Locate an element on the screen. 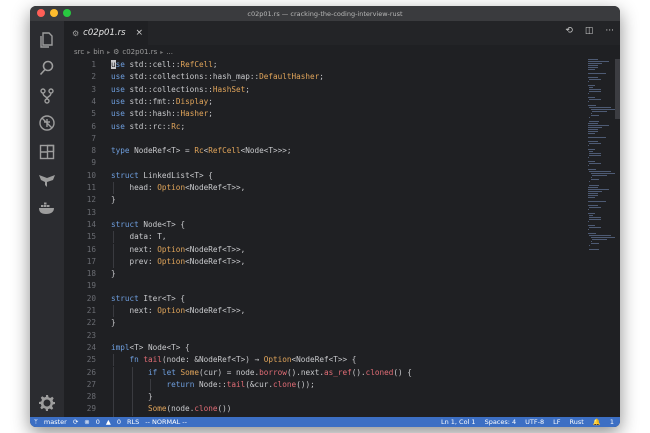  split-editor-icon: ◫ is located at coordinates (589, 31).